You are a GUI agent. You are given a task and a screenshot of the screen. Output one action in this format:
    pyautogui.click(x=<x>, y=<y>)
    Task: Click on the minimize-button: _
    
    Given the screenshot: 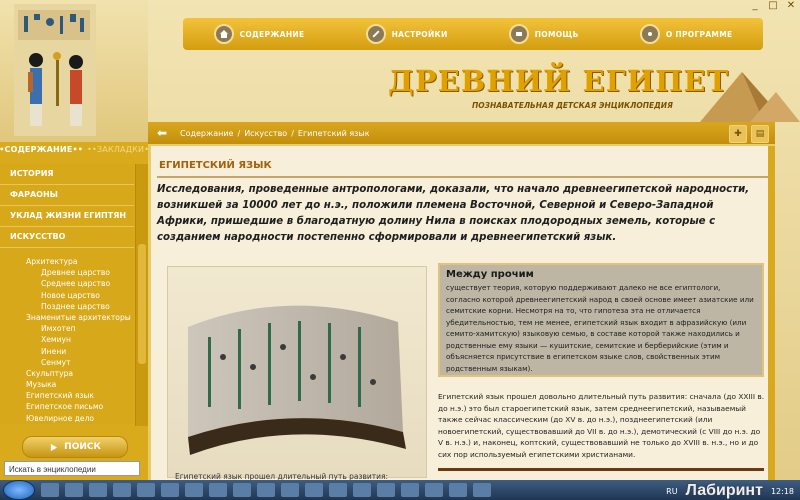 What is the action you would take?
    pyautogui.click(x=755, y=6)
    